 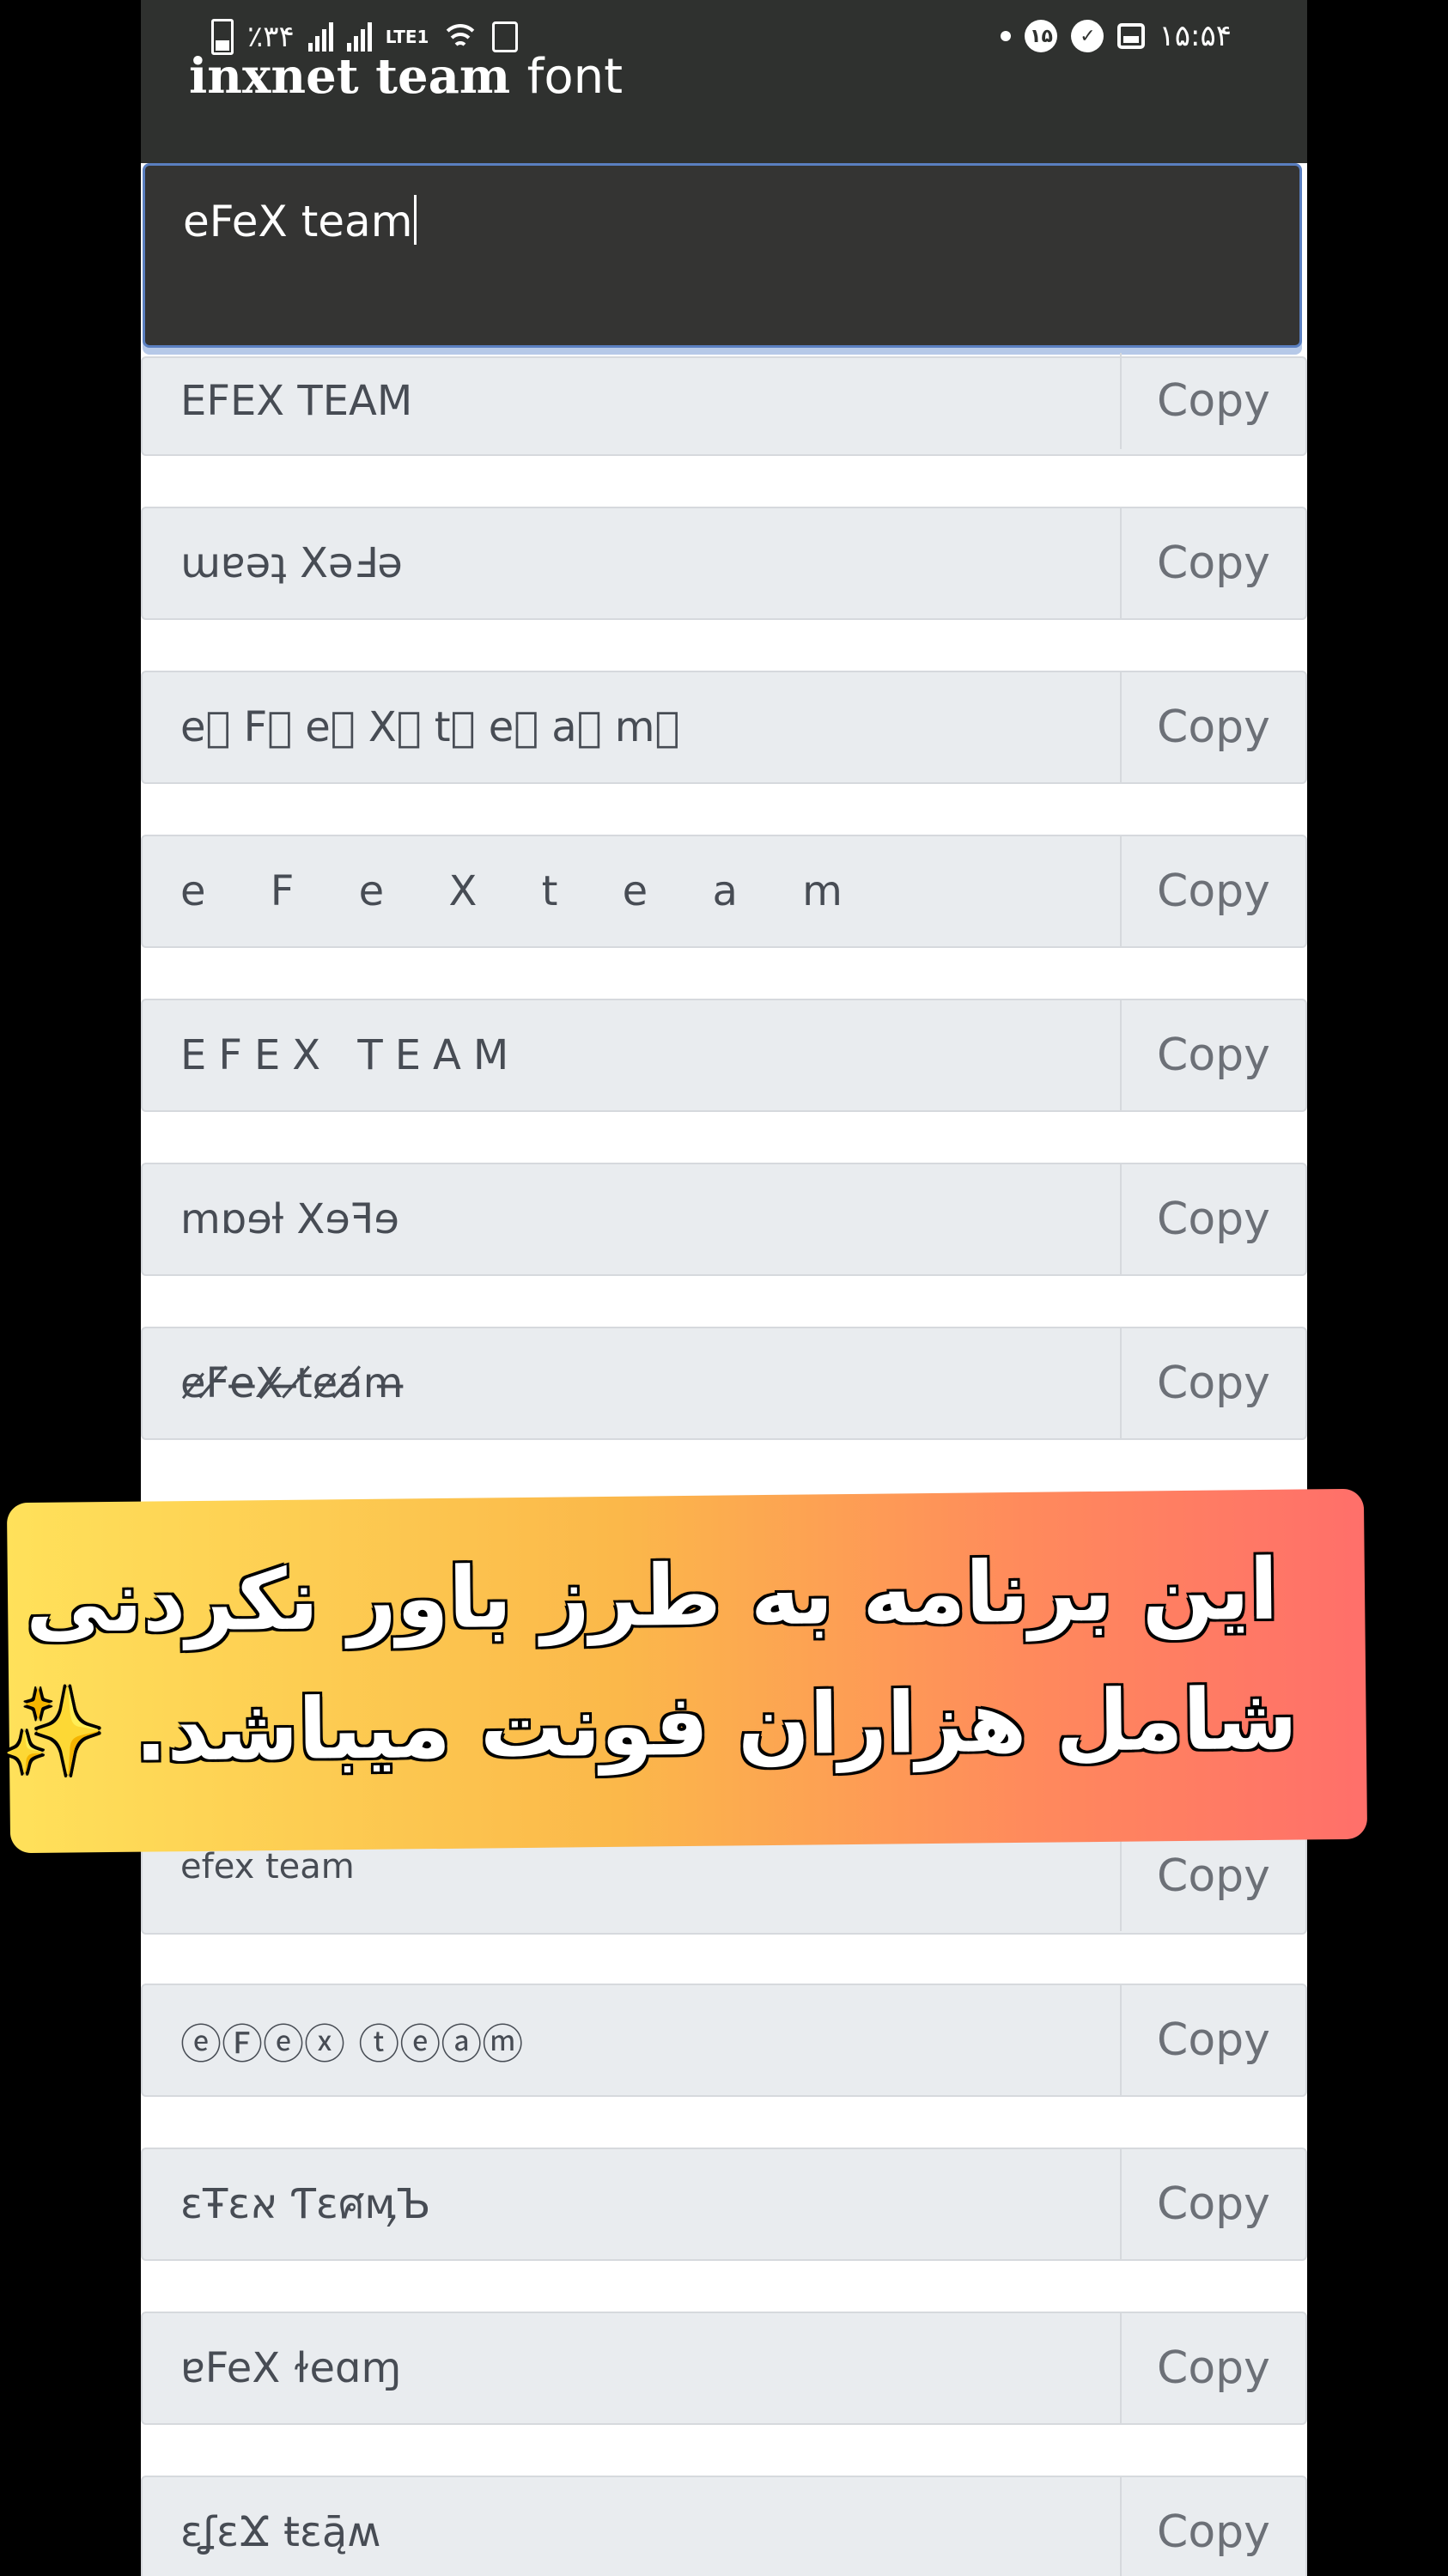 I want to click on sparkle-icon: ✨, so click(x=53, y=1733).